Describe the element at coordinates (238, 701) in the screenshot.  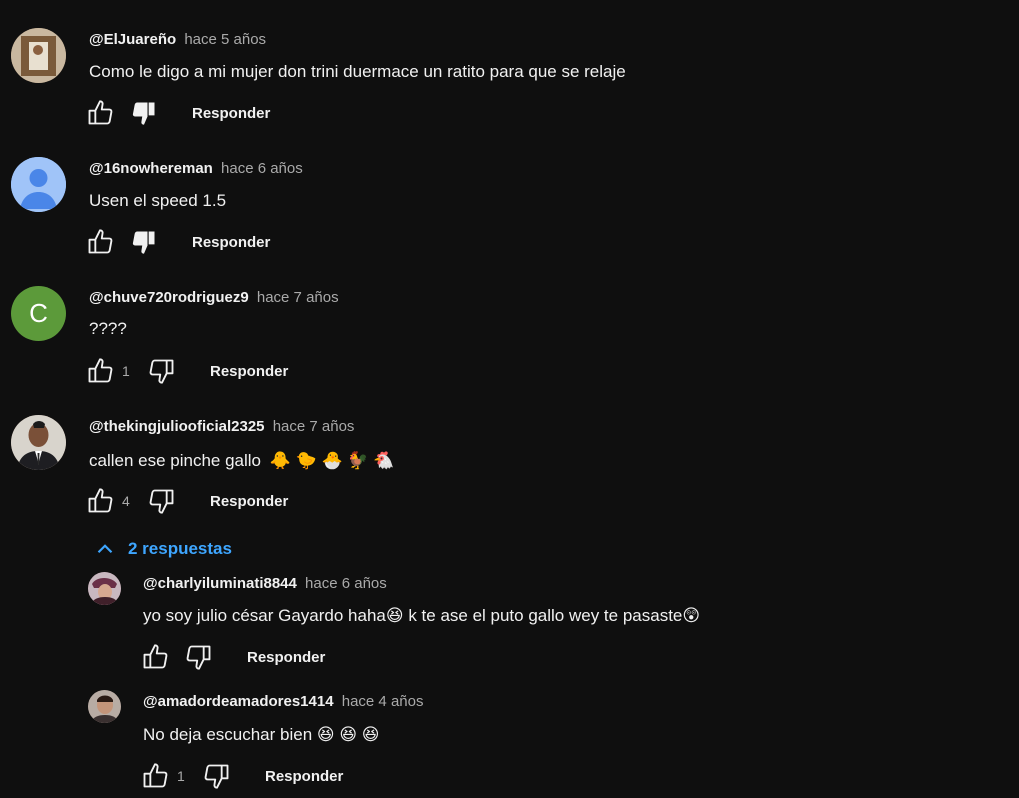
I see `author-name: @amadordeamadores1414` at that location.